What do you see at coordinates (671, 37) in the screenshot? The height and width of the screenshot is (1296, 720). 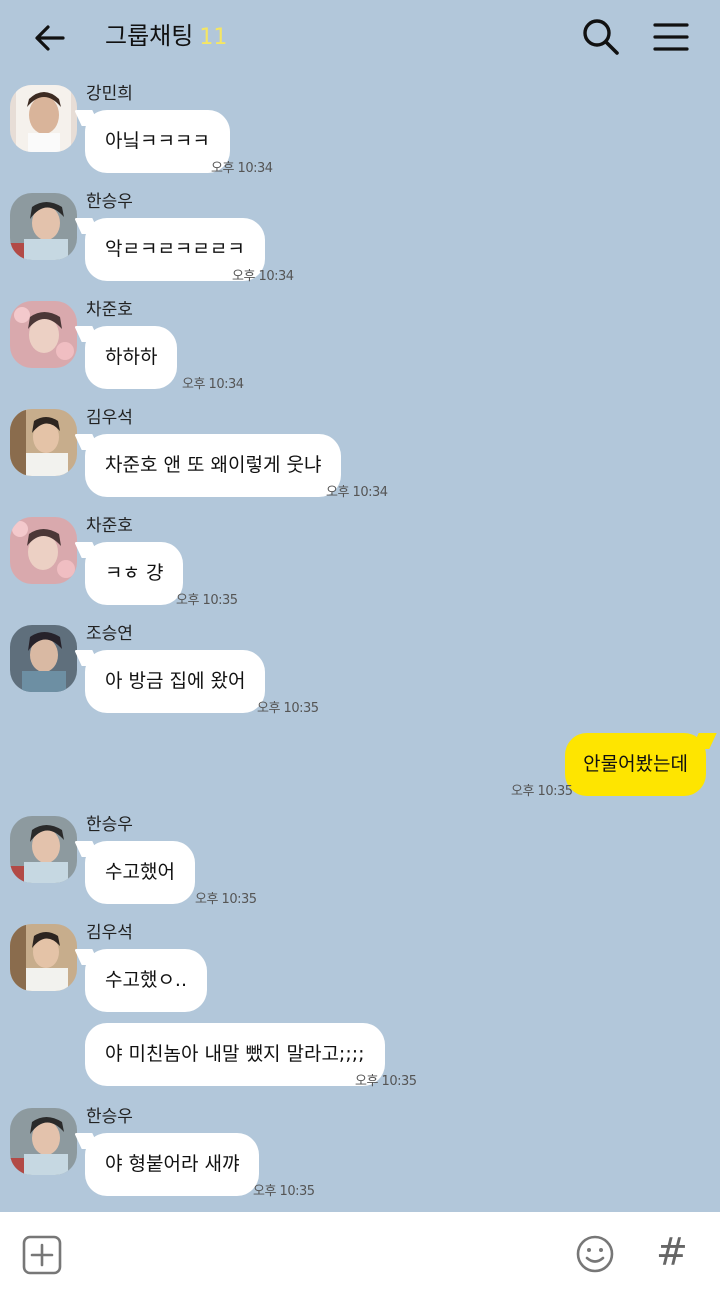 I see `hamburger-menu-icon` at bounding box center [671, 37].